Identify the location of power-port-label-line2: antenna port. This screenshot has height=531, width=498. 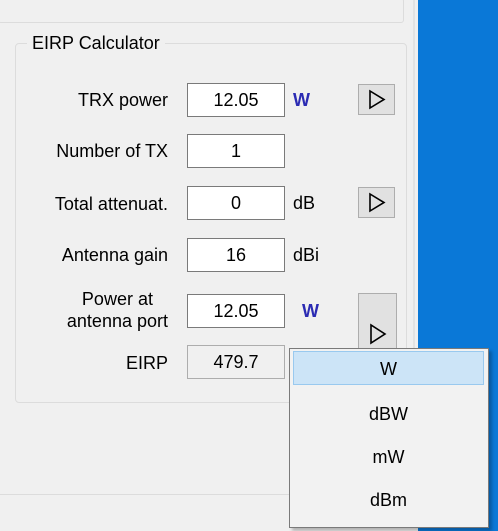
(117, 321).